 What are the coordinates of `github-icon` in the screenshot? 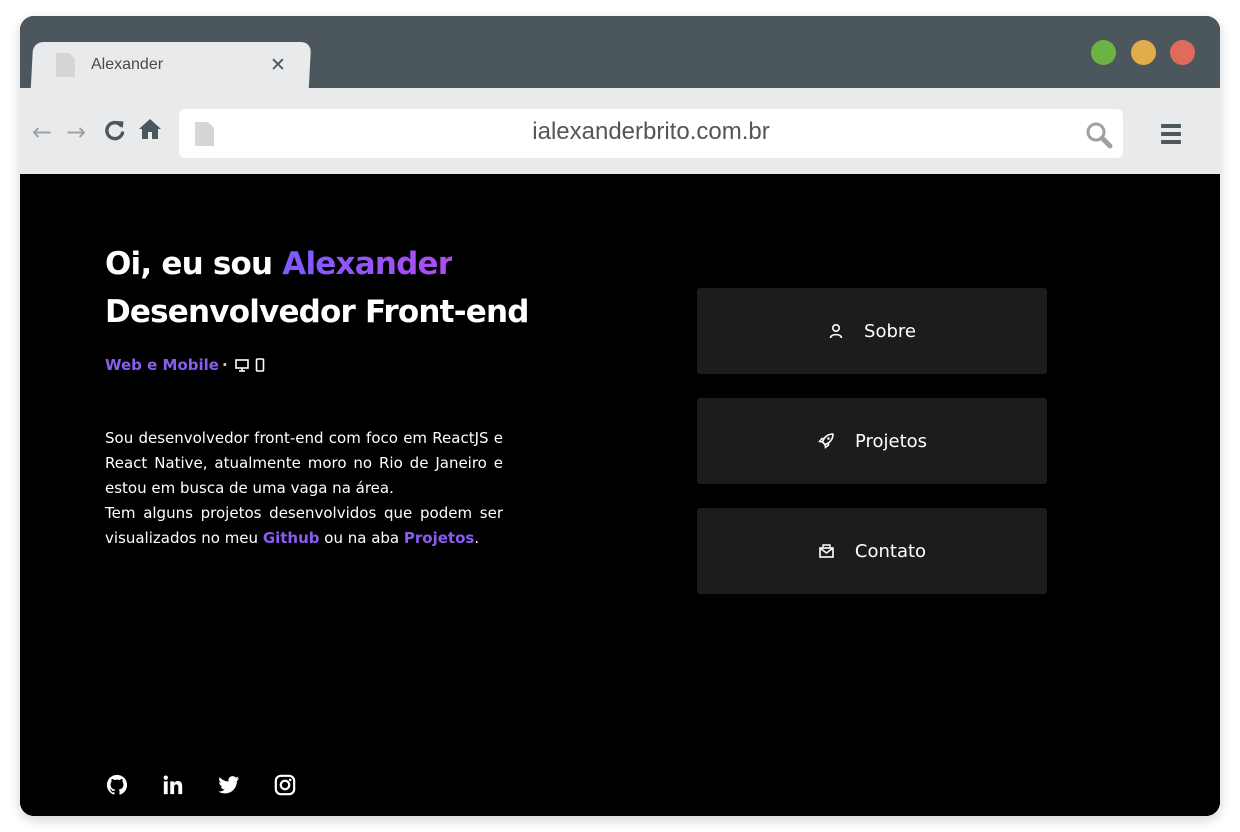 It's located at (117, 785).